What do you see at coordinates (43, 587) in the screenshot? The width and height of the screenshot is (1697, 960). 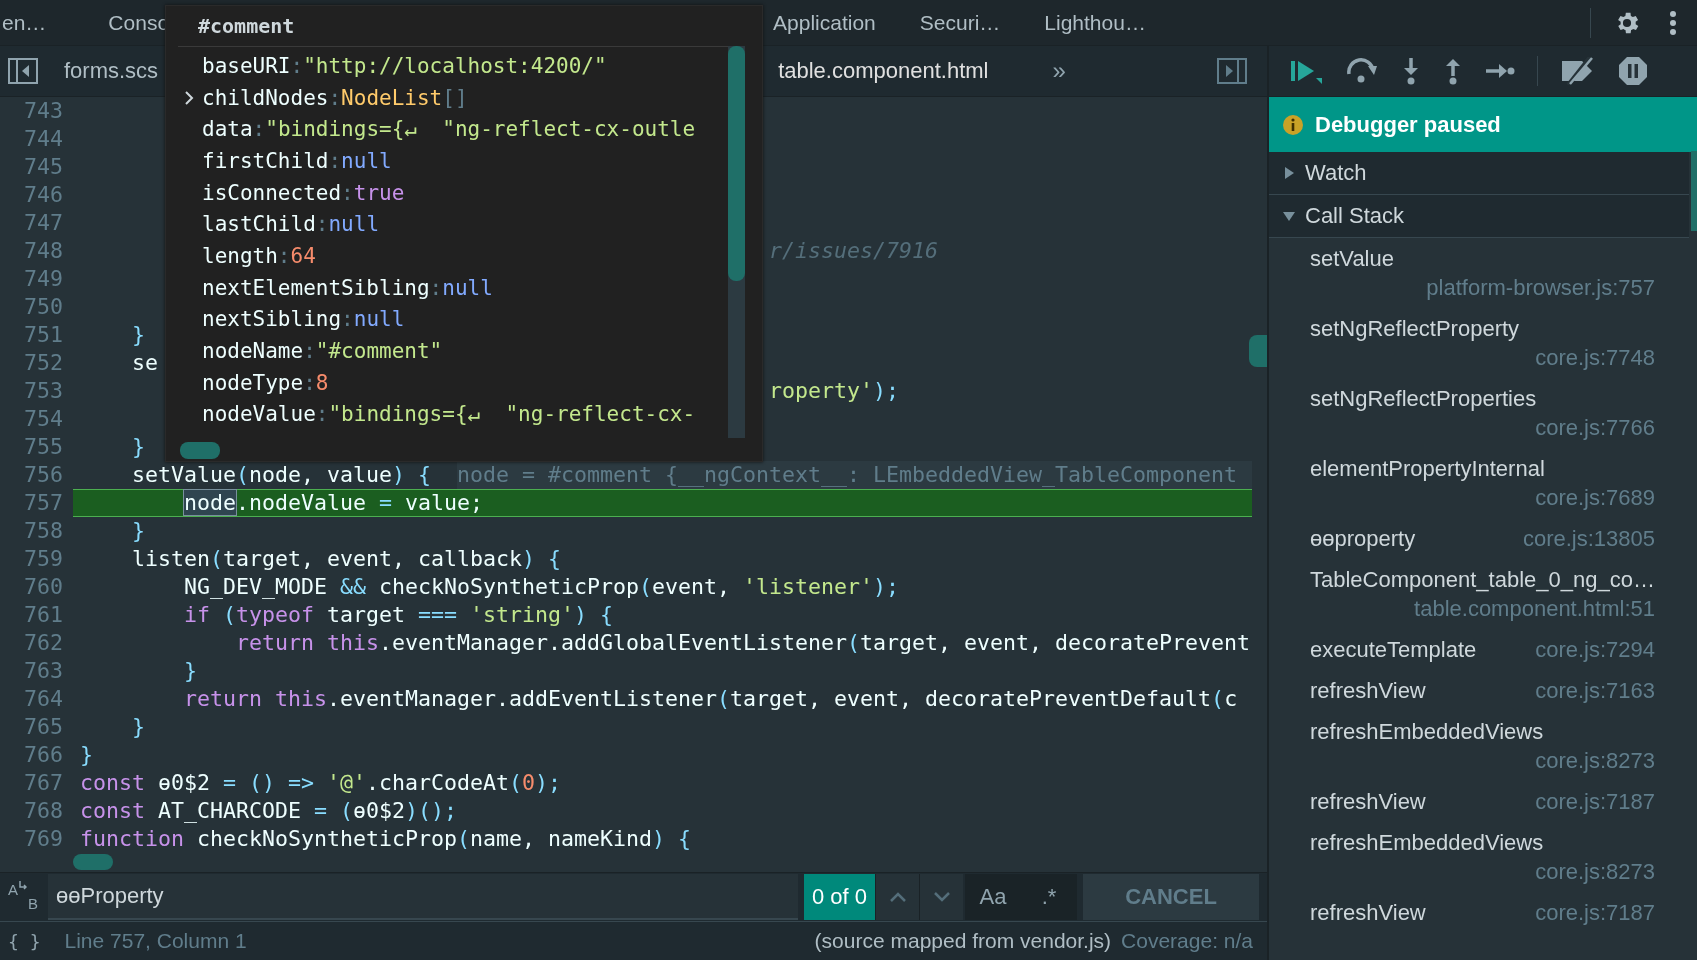 I see `line-number: 760` at bounding box center [43, 587].